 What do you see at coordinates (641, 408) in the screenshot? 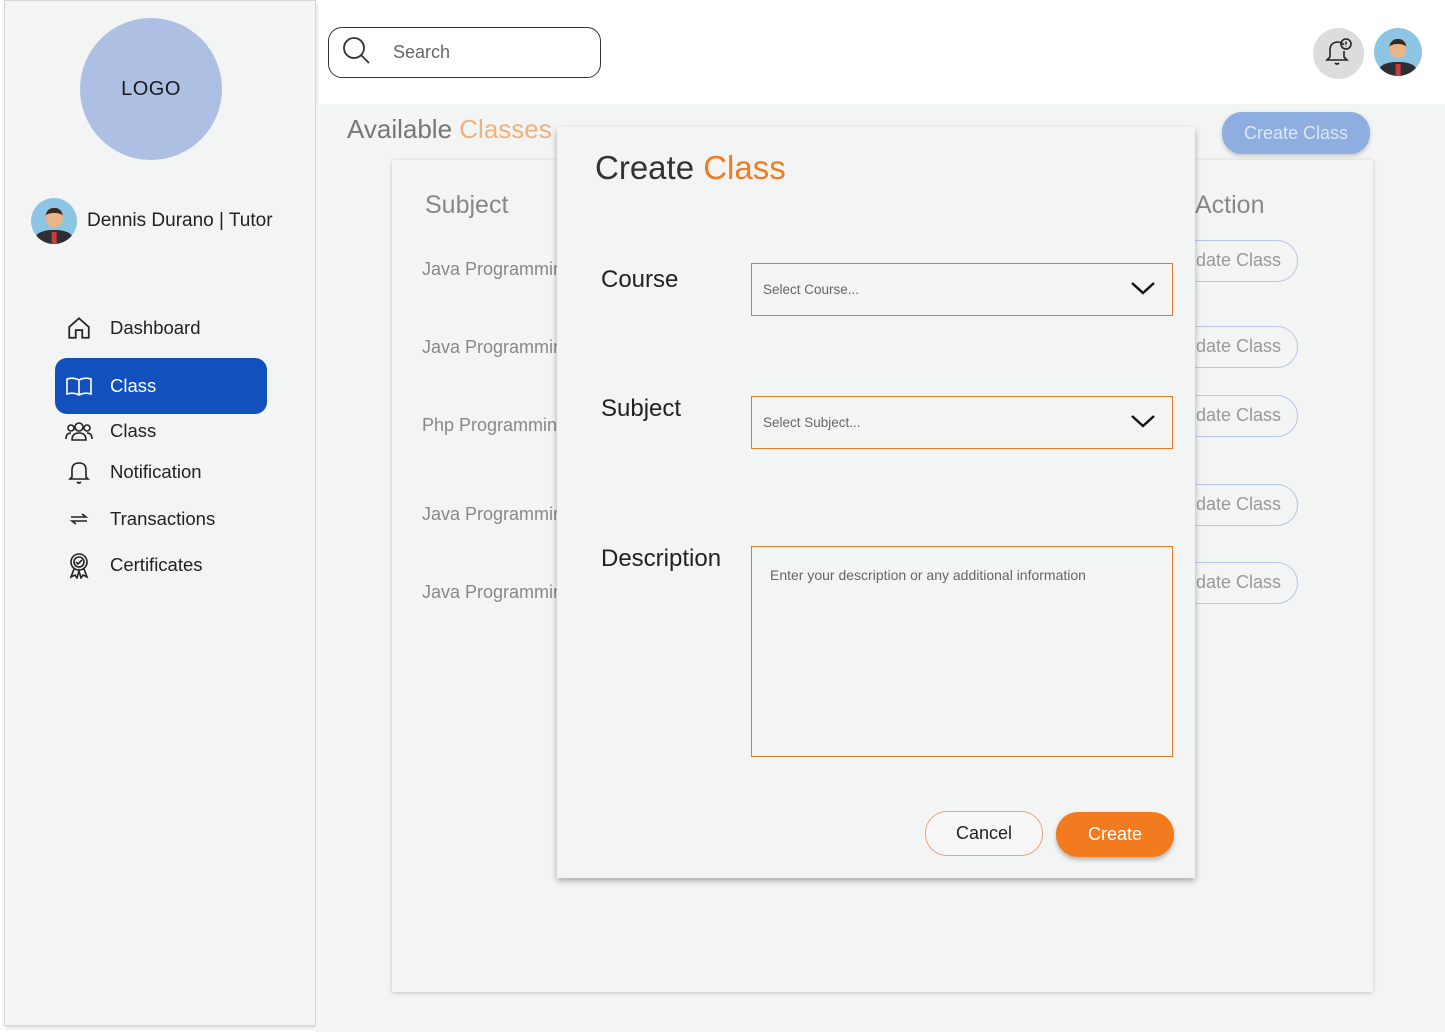
I see `subject-label: Subject` at bounding box center [641, 408].